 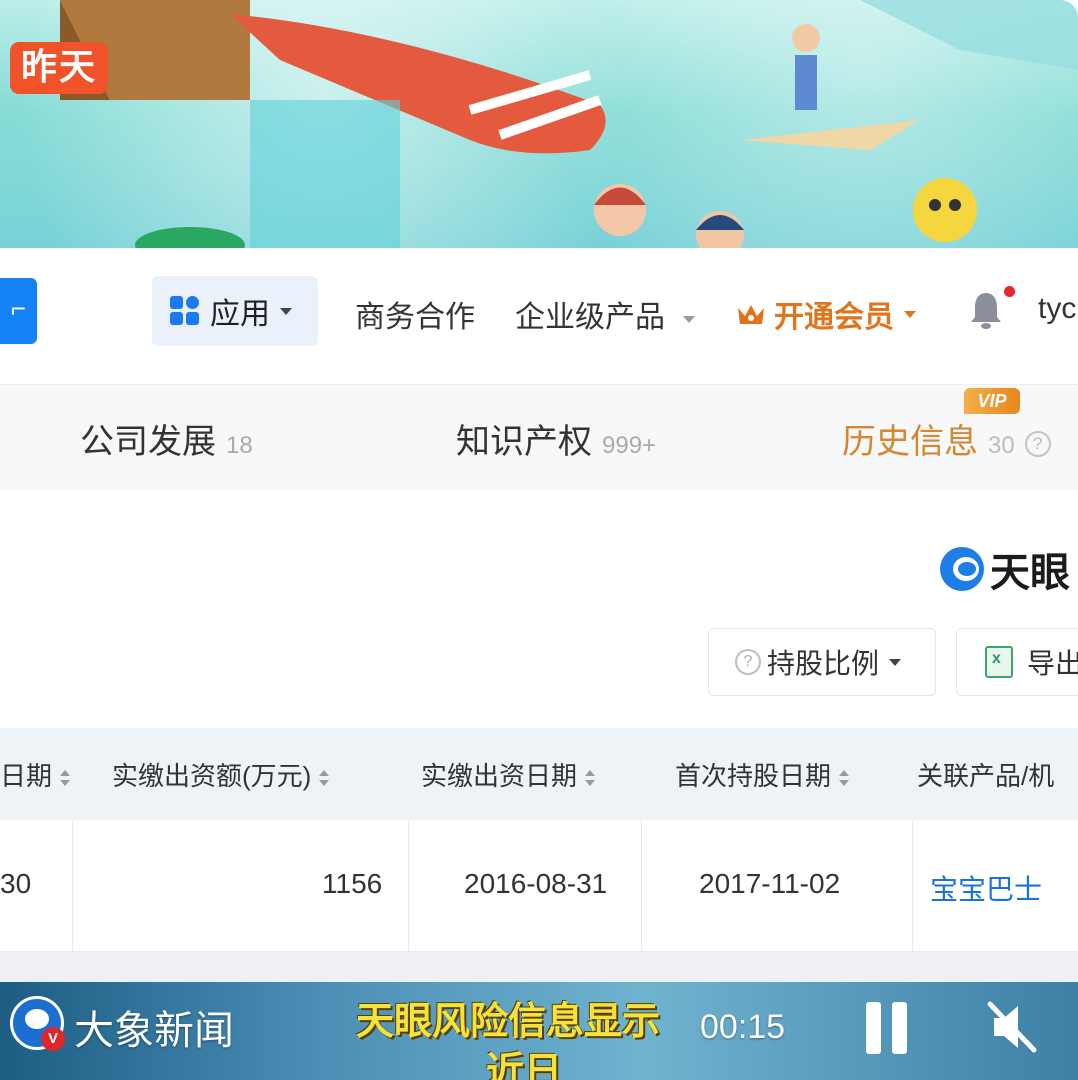 What do you see at coordinates (1017, 662) in the screenshot?
I see `export-button: 导出` at bounding box center [1017, 662].